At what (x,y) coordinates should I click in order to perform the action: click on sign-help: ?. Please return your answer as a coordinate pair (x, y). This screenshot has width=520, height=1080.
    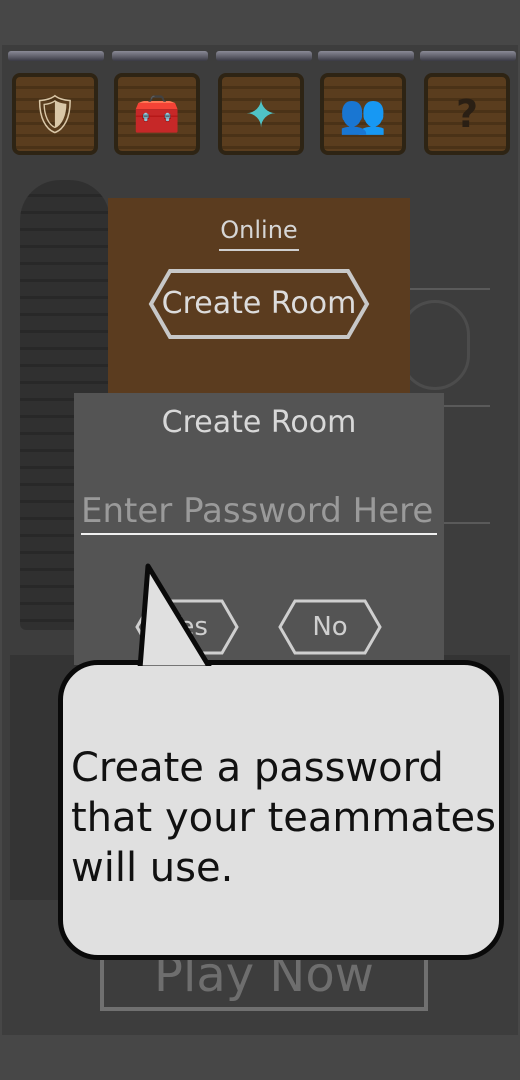
    Looking at the image, I should click on (467, 114).